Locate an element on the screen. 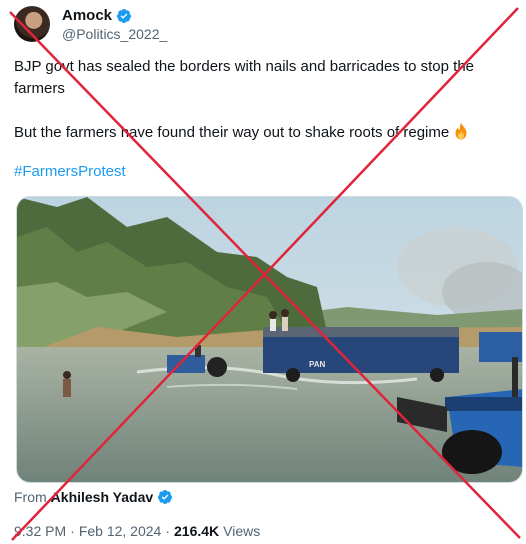 The image size is (526, 544). tweet-time: 9:32 PM is located at coordinates (40, 531).